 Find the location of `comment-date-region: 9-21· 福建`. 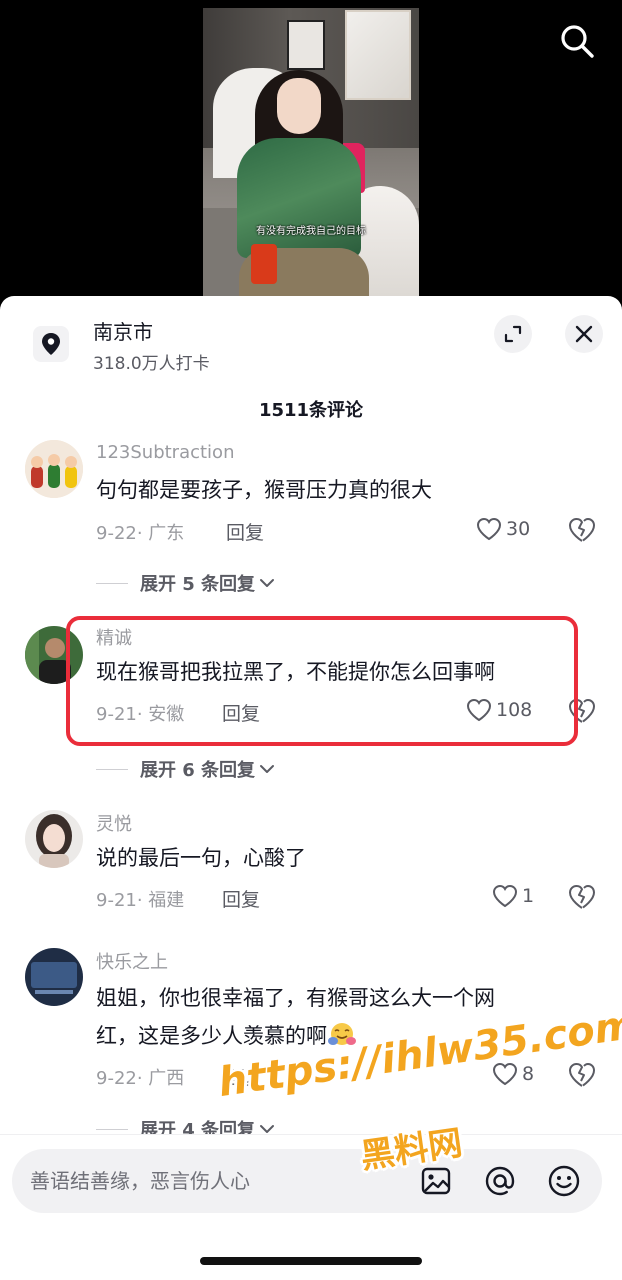

comment-date-region: 9-21· 福建 is located at coordinates (140, 900).